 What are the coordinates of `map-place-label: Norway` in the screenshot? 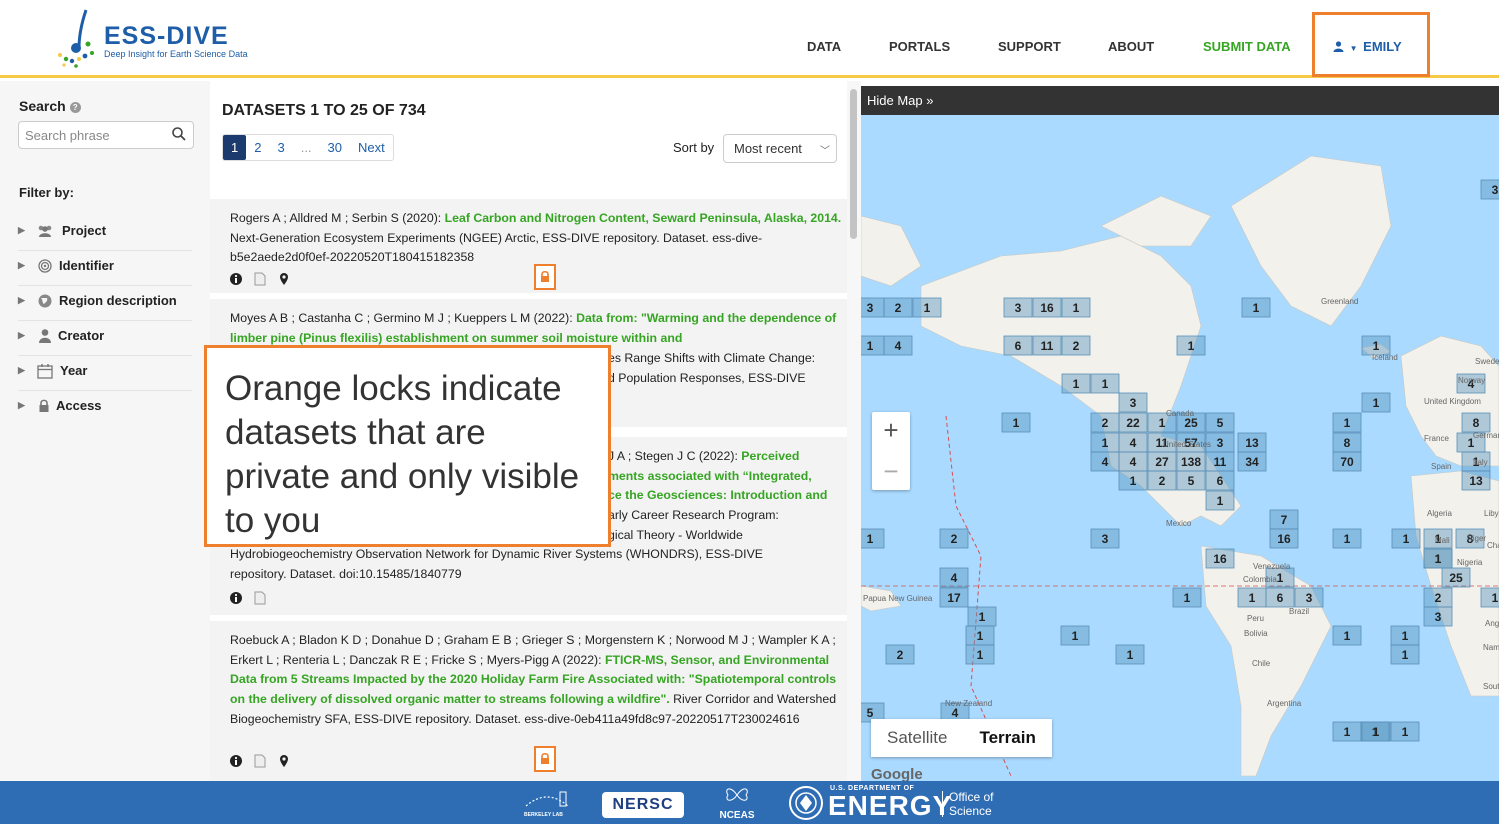 It's located at (1471, 380).